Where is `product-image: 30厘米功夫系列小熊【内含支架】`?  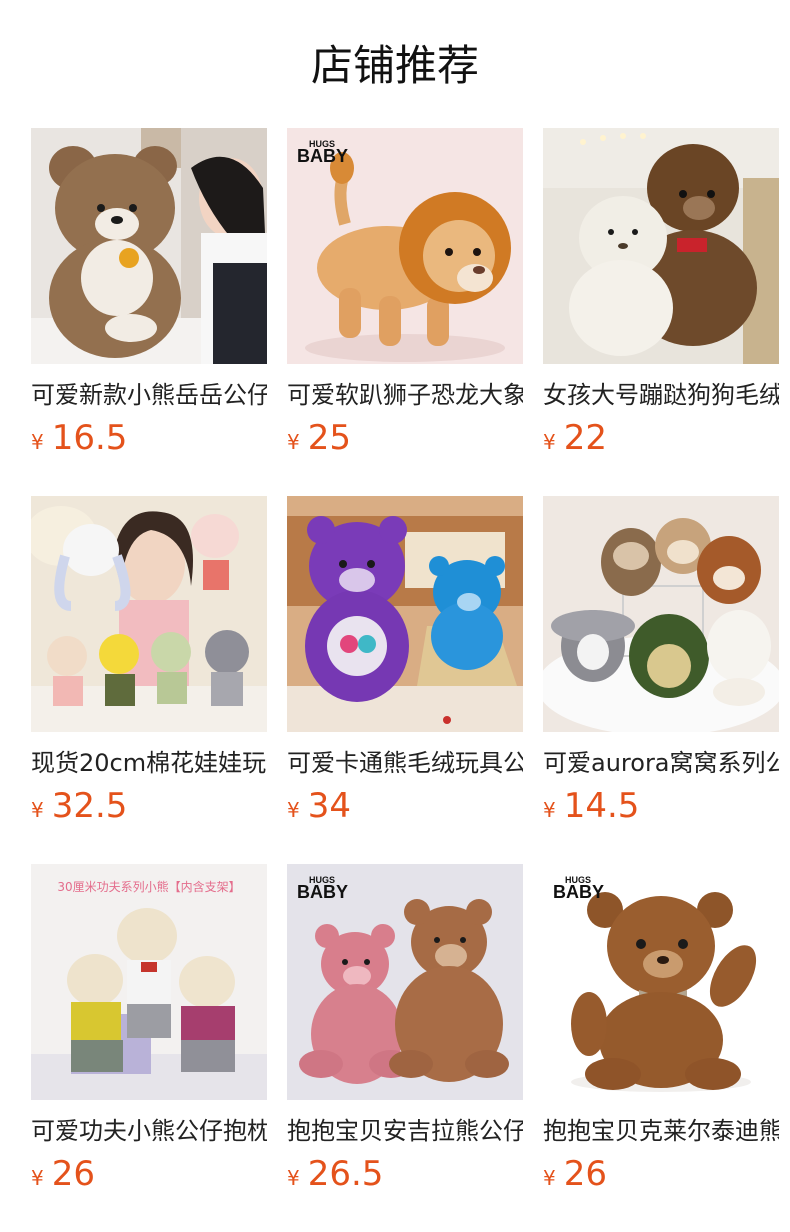 product-image: 30厘米功夫系列小熊【内含支架】 is located at coordinates (149, 982).